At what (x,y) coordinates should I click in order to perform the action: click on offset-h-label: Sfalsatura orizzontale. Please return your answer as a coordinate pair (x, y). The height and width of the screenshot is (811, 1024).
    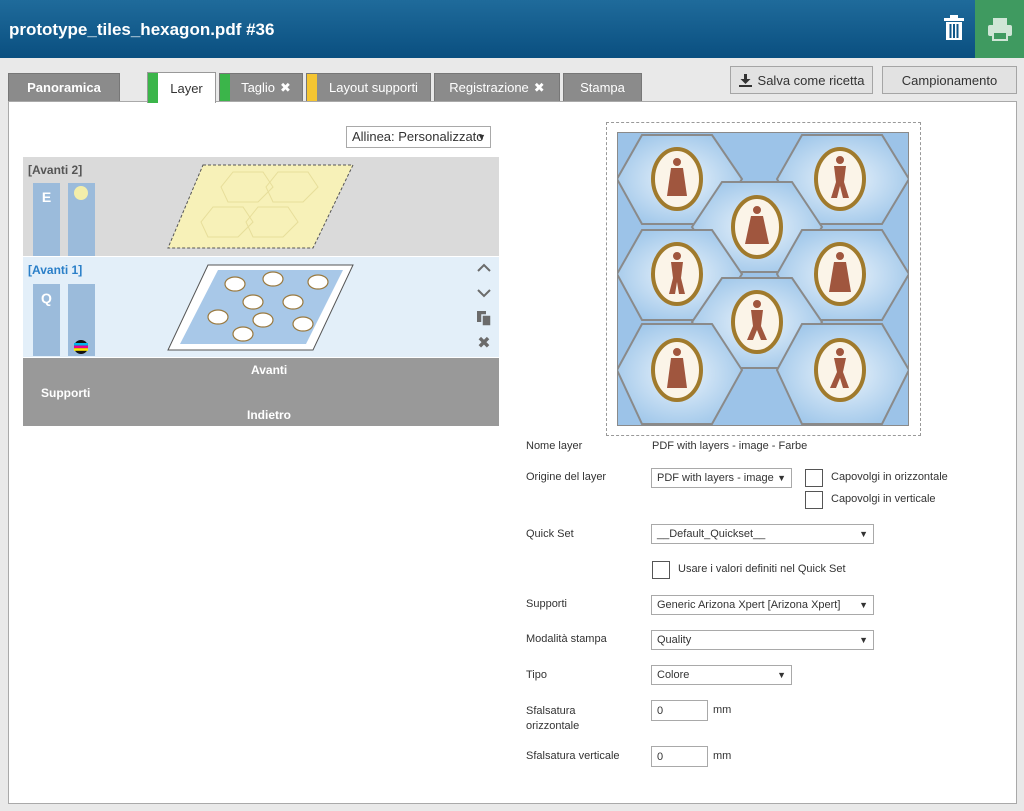
    Looking at the image, I should click on (552, 719).